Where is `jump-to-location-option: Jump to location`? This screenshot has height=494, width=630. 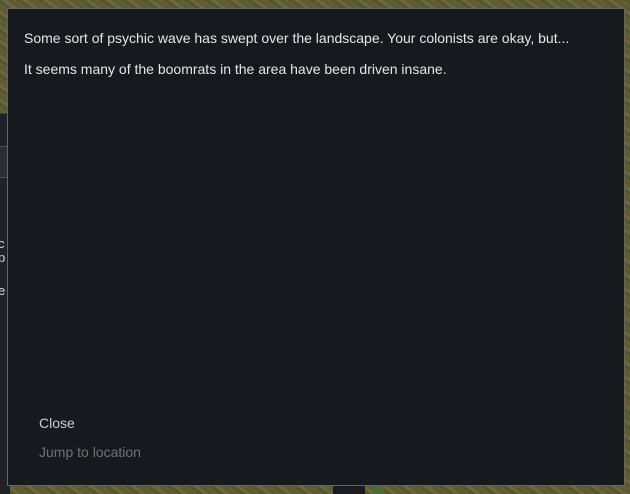
jump-to-location-option: Jump to location is located at coordinates (90, 452).